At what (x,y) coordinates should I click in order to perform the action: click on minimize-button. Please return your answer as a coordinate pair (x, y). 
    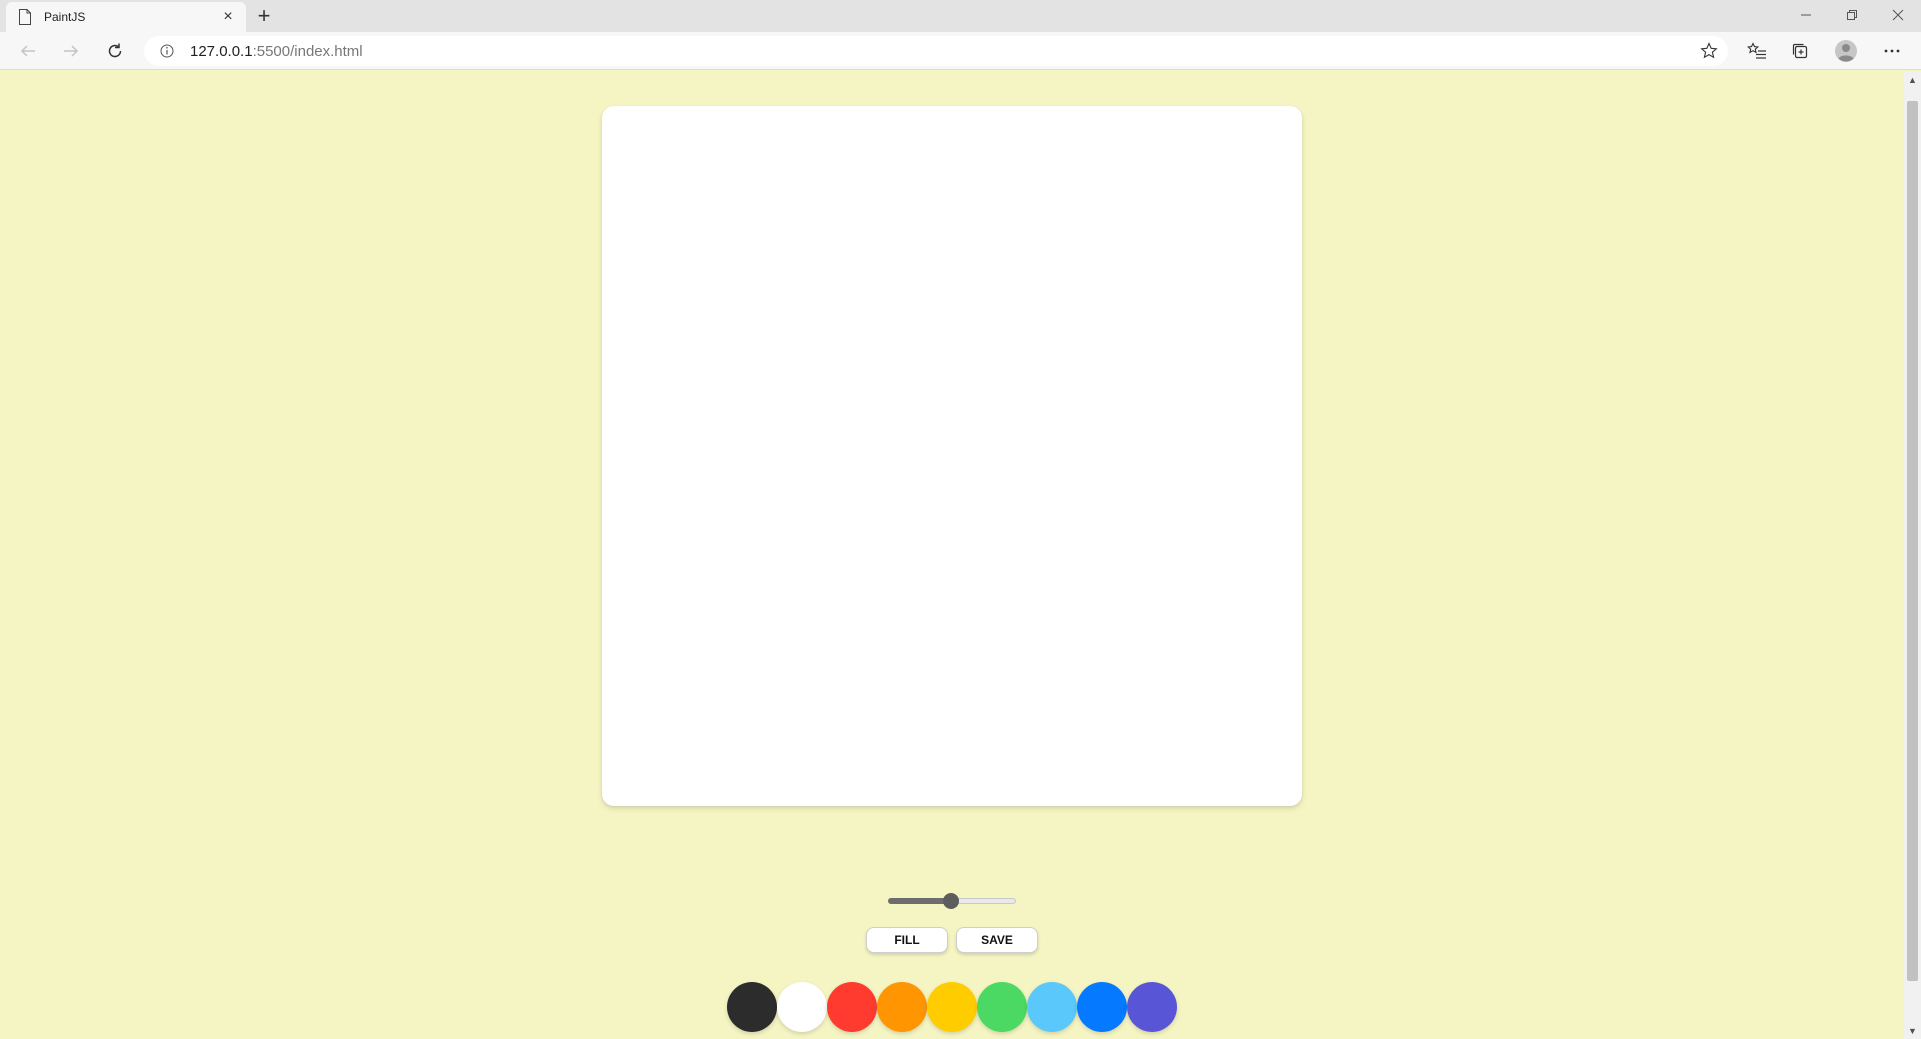
    Looking at the image, I should click on (1806, 15).